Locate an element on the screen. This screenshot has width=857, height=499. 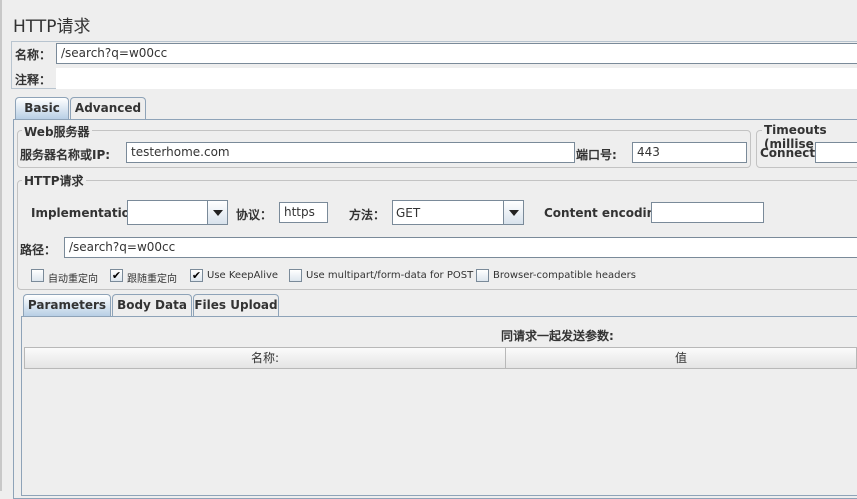
name-label: 名称： is located at coordinates (33, 55).